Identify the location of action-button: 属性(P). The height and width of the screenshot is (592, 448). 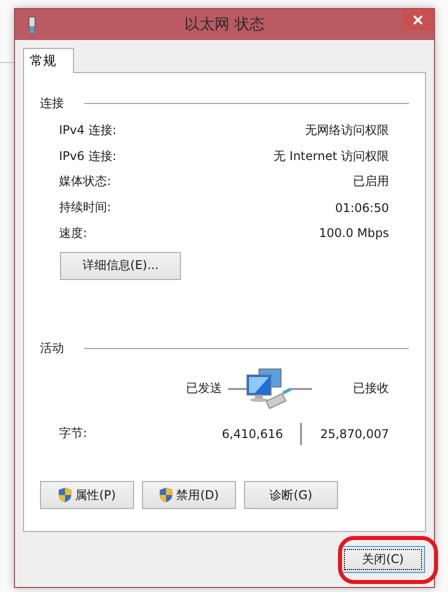
(87, 495).